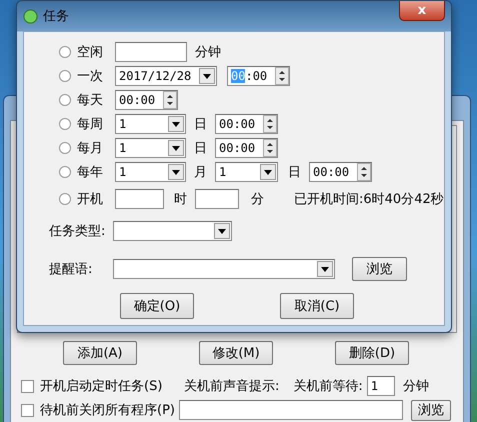 Image resolution: width=477 pixels, height=422 pixels. I want to click on unit-label: 时, so click(180, 199).